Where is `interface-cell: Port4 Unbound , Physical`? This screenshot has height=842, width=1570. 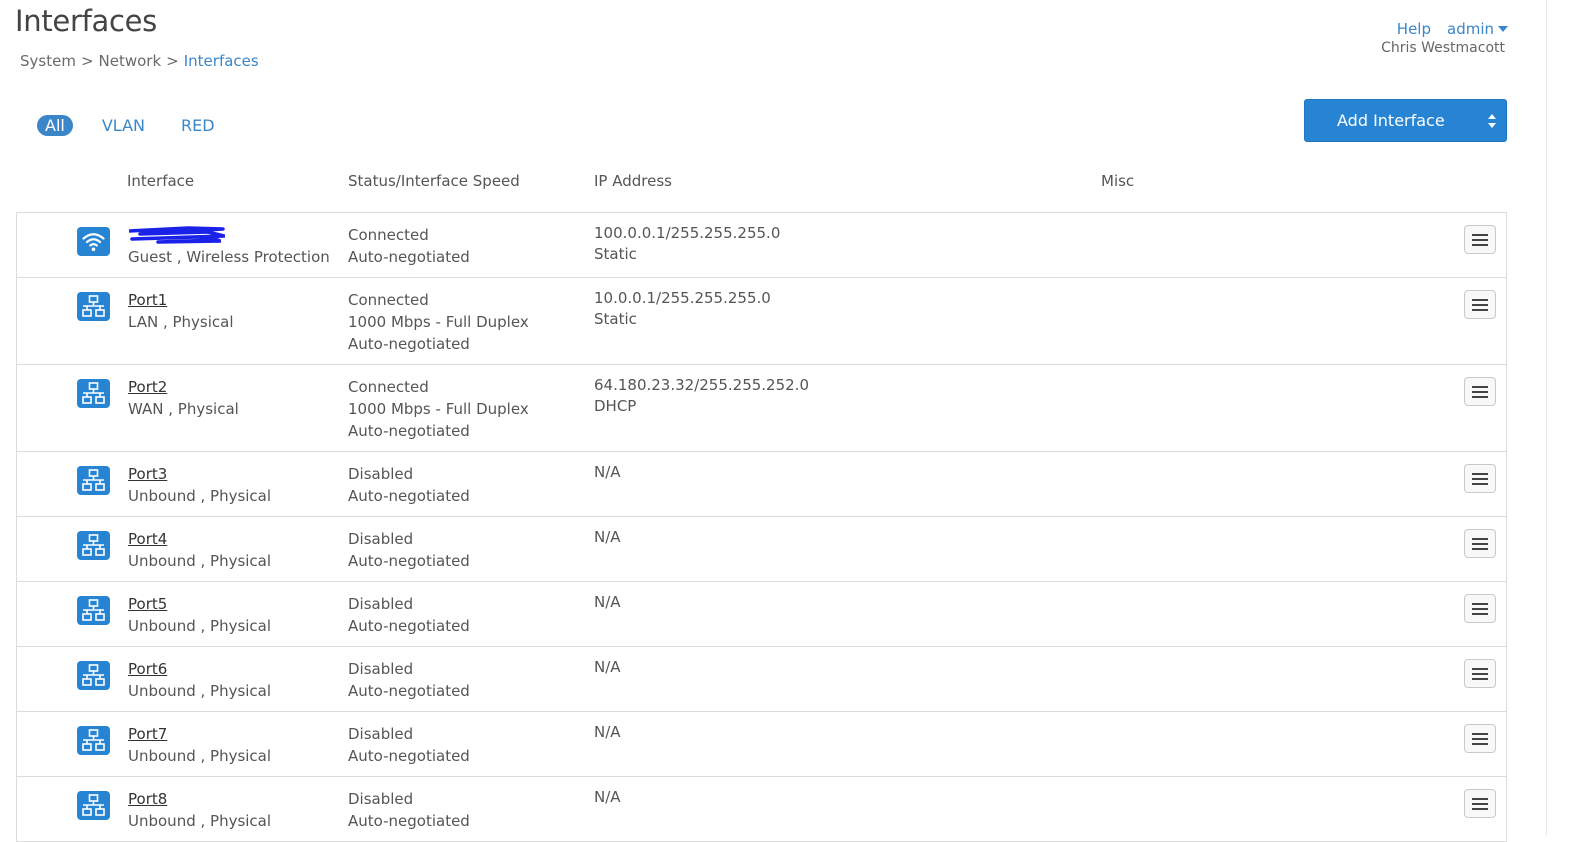
interface-cell: Port4 Unbound , Physical is located at coordinates (199, 550).